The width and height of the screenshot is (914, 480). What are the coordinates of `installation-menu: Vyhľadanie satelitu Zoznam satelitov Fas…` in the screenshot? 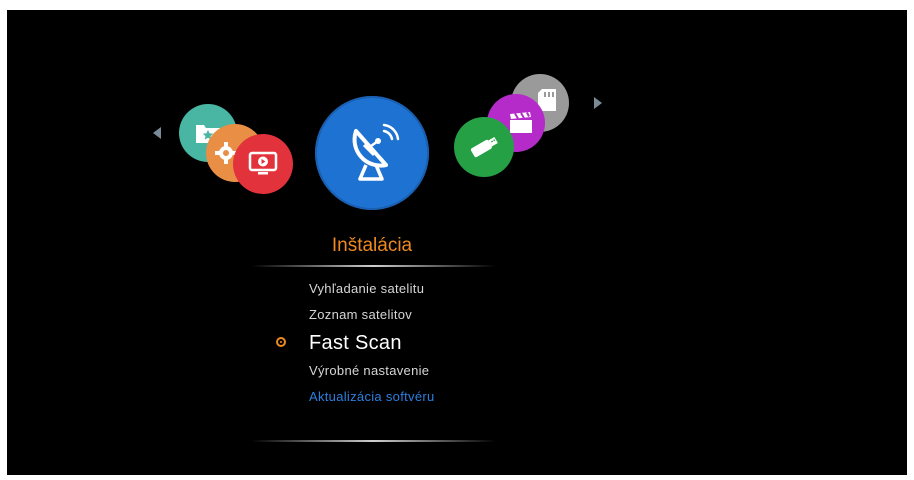 It's located at (355, 343).